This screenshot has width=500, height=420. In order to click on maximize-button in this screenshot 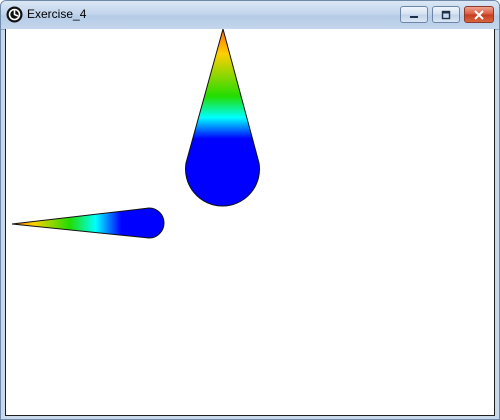, I will do `click(446, 14)`.